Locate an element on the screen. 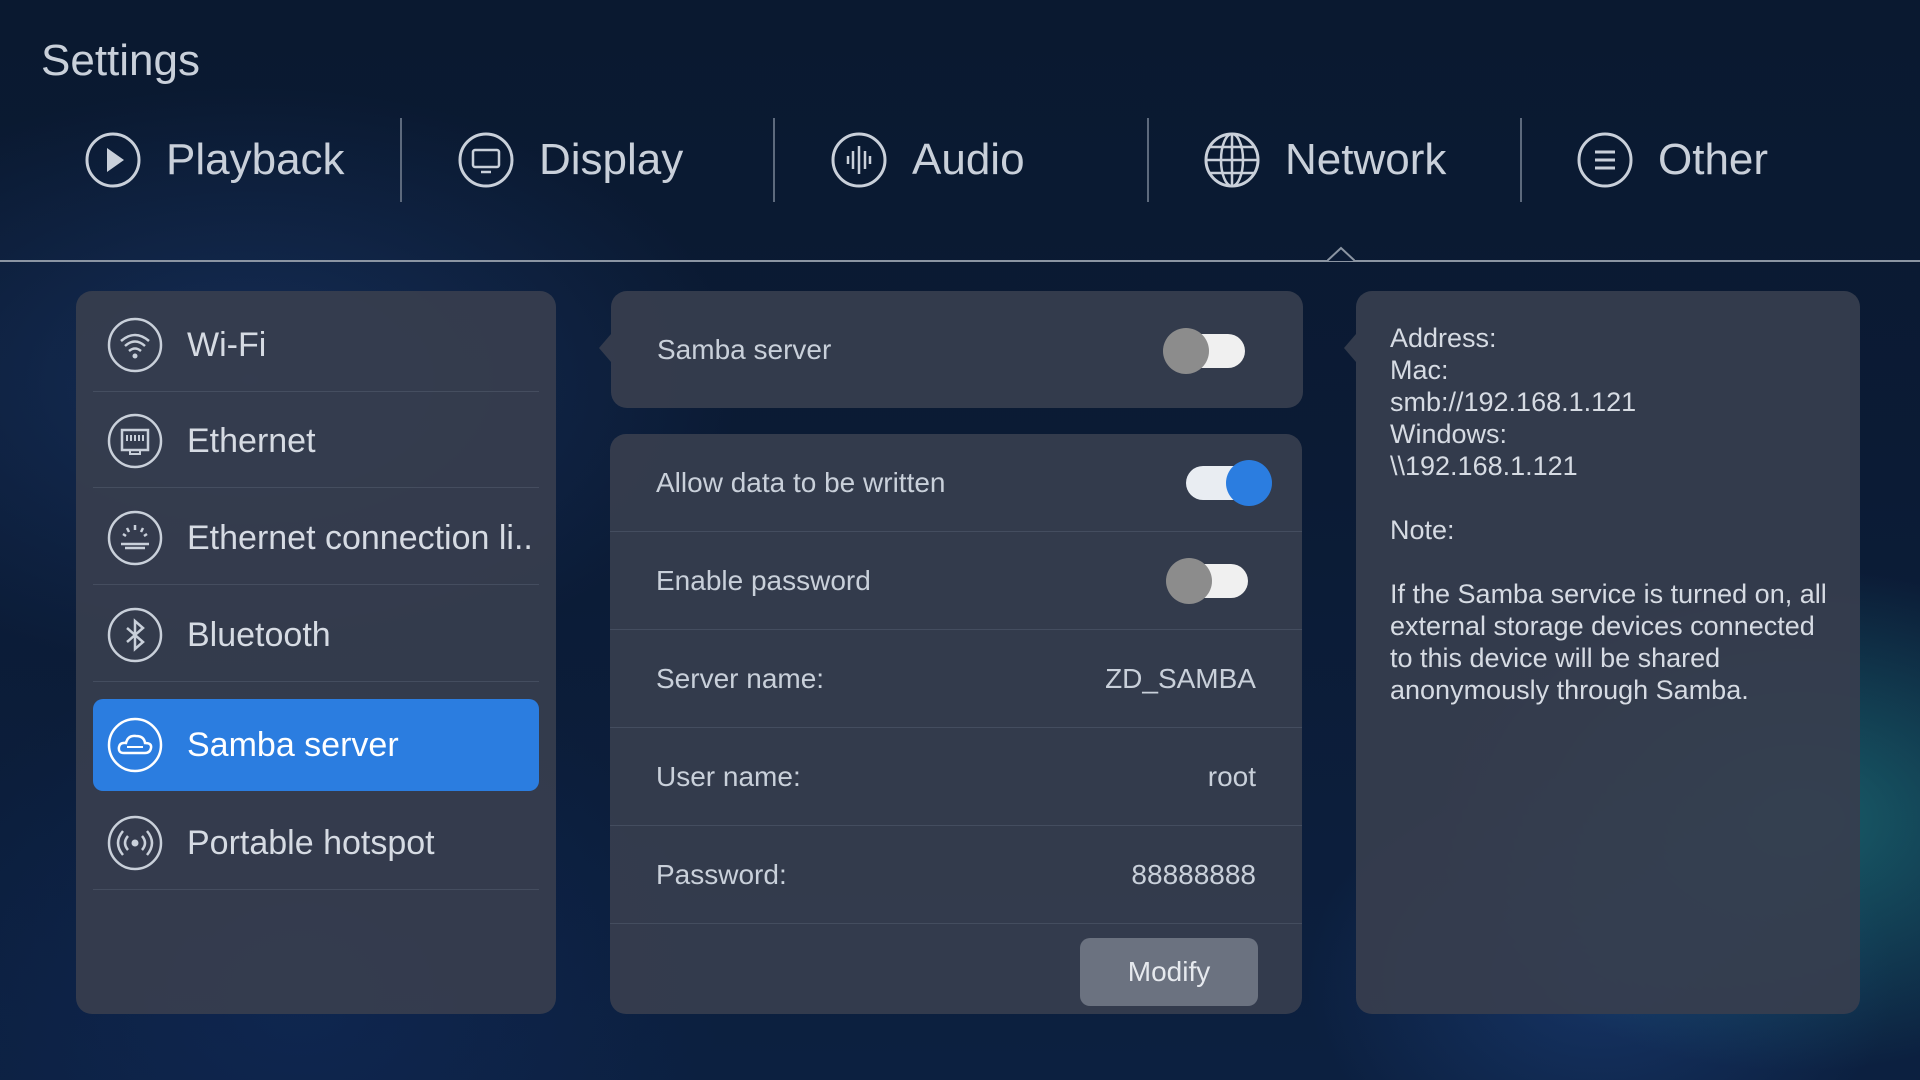 Image resolution: width=1920 pixels, height=1080 pixels. sidebar-item-samba-server: Samba server is located at coordinates (316, 745).